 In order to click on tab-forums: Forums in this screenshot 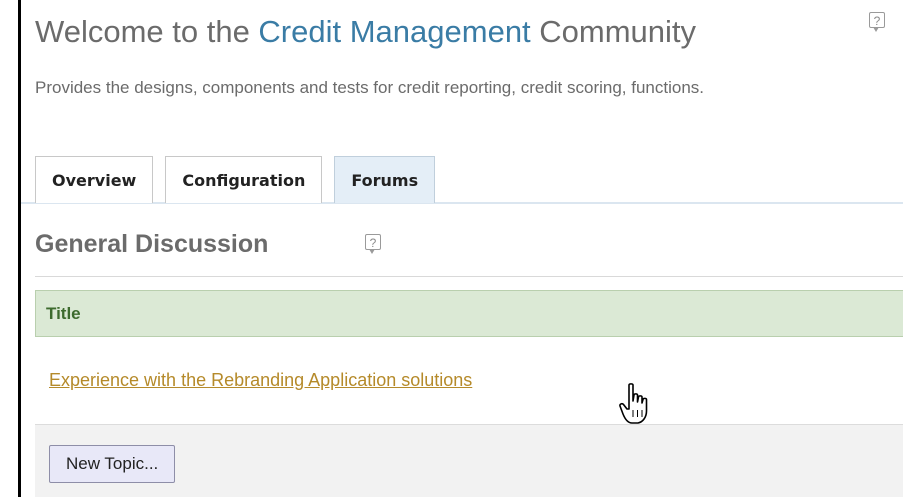, I will do `click(385, 179)`.